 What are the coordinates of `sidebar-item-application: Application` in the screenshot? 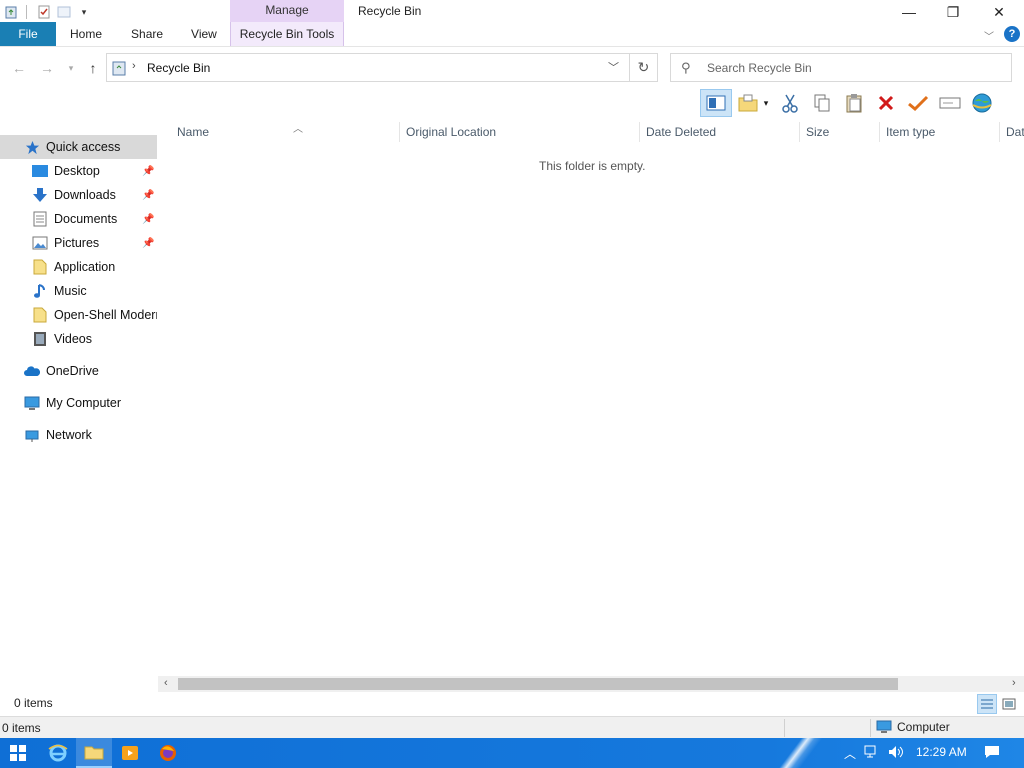 It's located at (78, 267).